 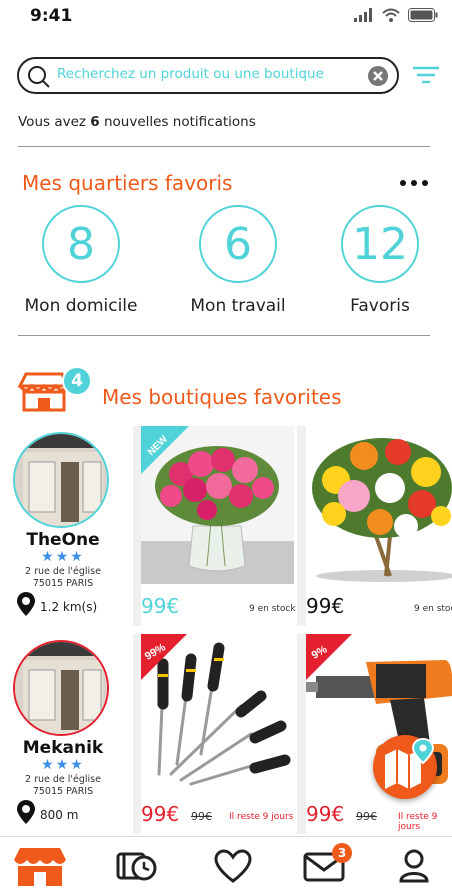 I want to click on product-image, so click(x=379, y=505).